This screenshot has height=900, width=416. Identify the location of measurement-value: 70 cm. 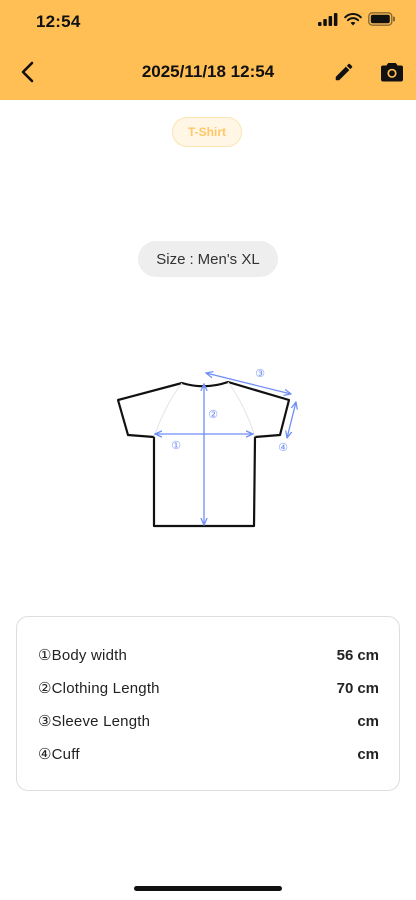
(358, 688).